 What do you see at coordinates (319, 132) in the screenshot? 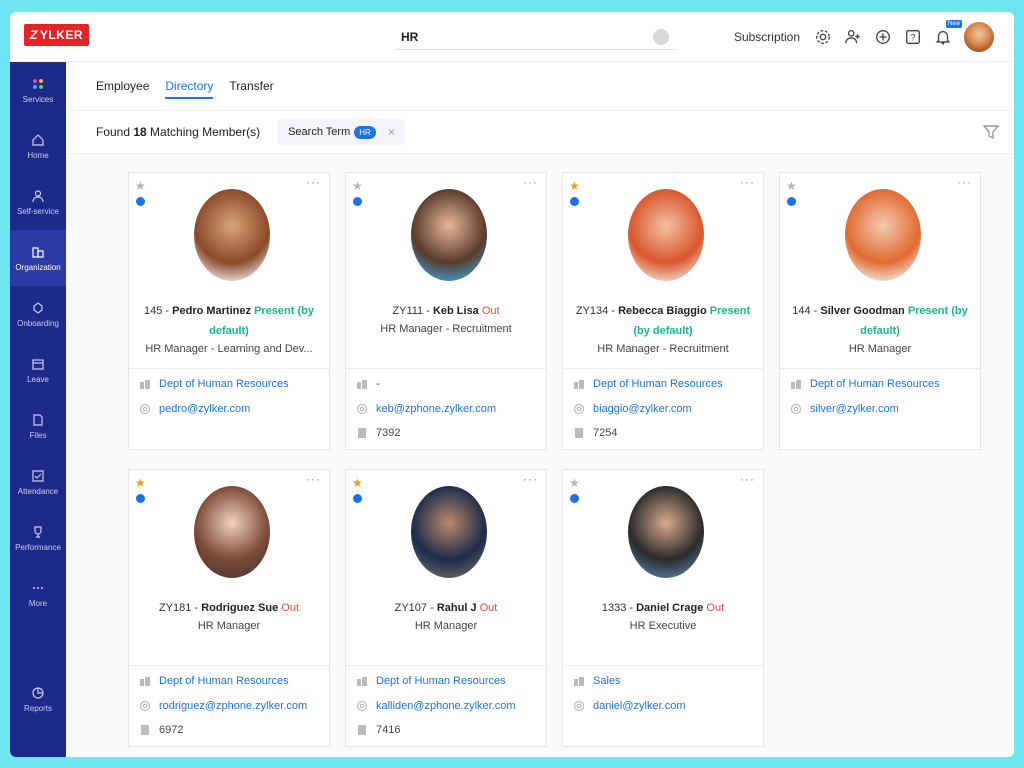
I see `search-term-label: Search Term` at bounding box center [319, 132].